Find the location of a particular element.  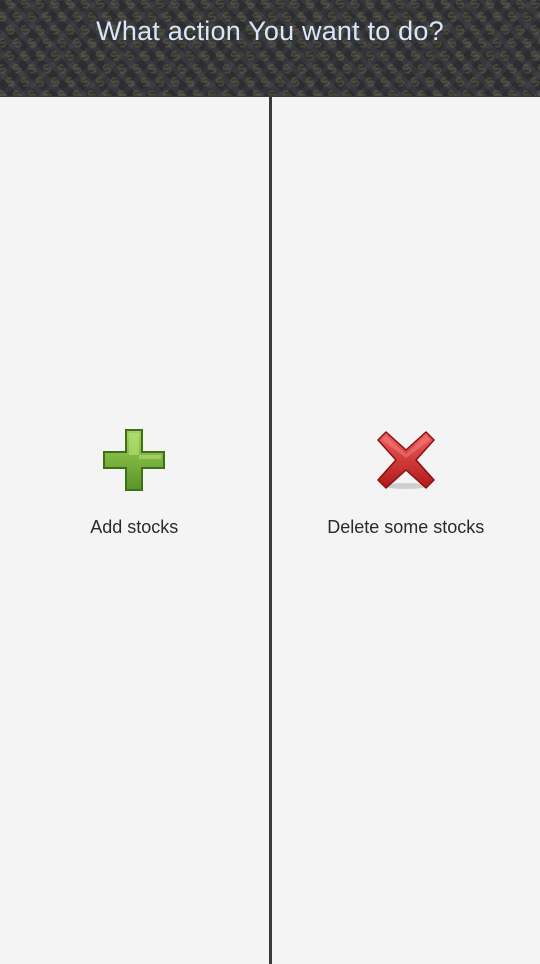

add-stocks-content: Add stocks is located at coordinates (134, 483).